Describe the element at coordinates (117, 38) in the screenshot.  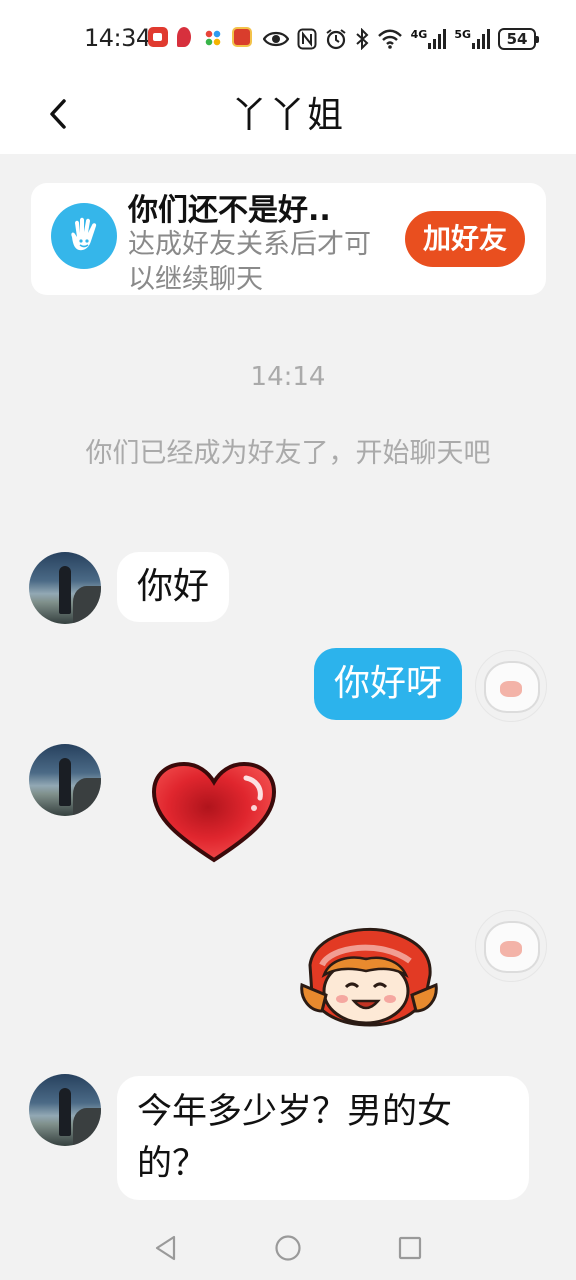
I see `status-time: 14:34` at that location.